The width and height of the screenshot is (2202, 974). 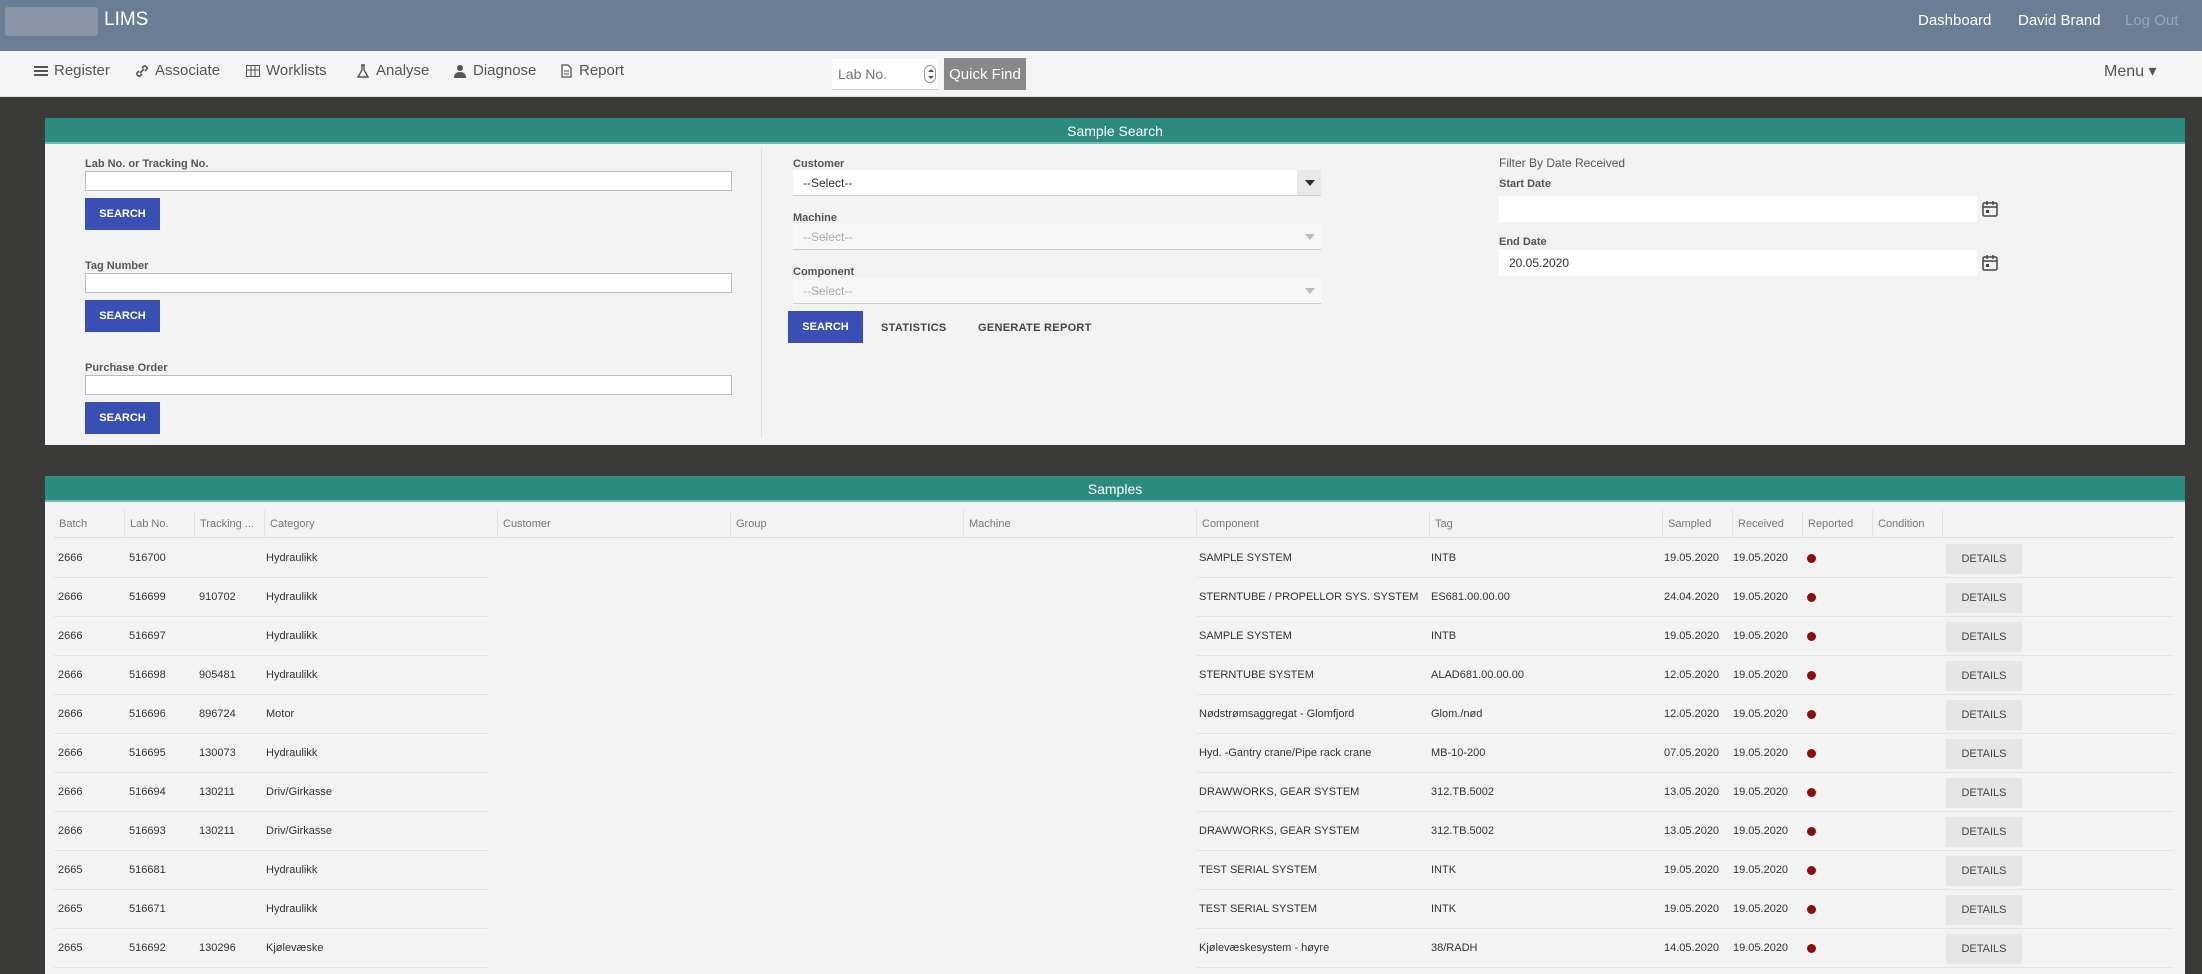 What do you see at coordinates (1057, 237) in the screenshot?
I see `machine-select: --Select--` at bounding box center [1057, 237].